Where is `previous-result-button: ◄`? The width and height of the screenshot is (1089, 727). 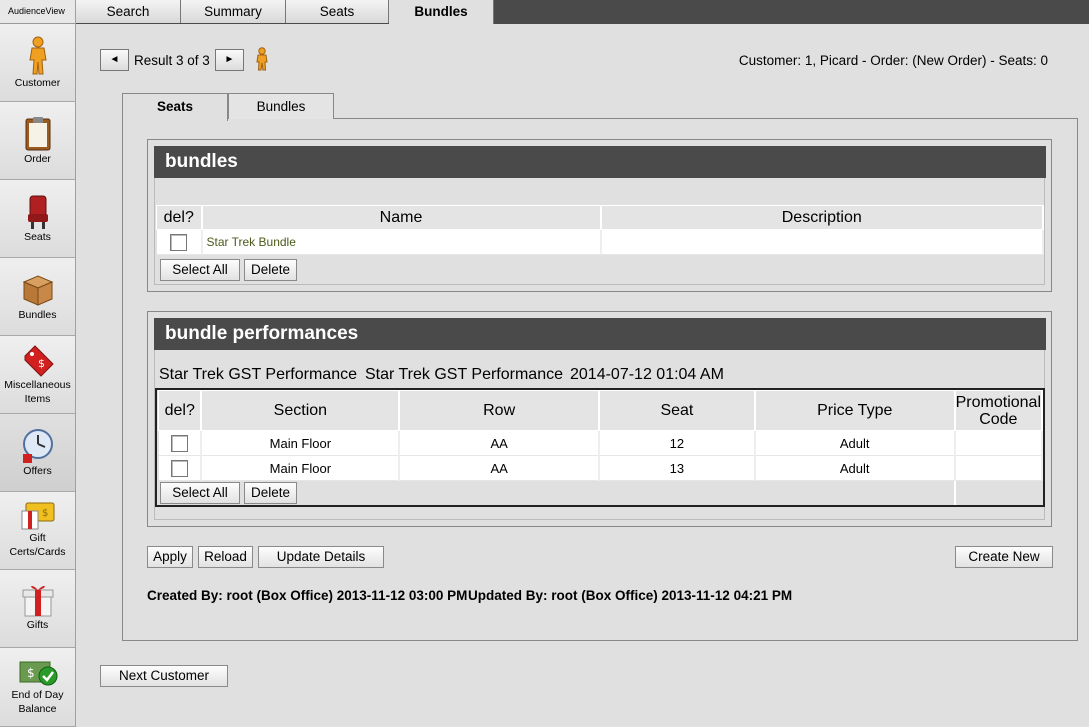
previous-result-button: ◄ is located at coordinates (114, 60).